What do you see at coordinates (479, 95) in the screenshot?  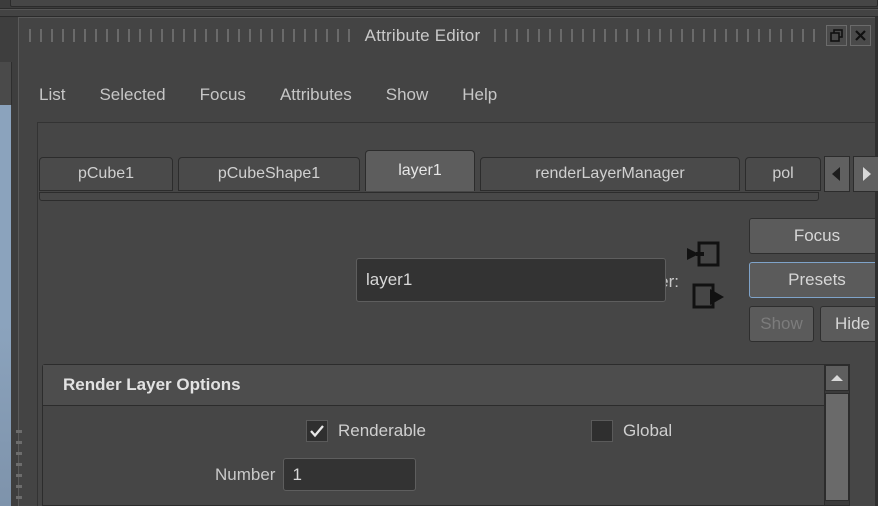 I see `menu-item-help: Help` at bounding box center [479, 95].